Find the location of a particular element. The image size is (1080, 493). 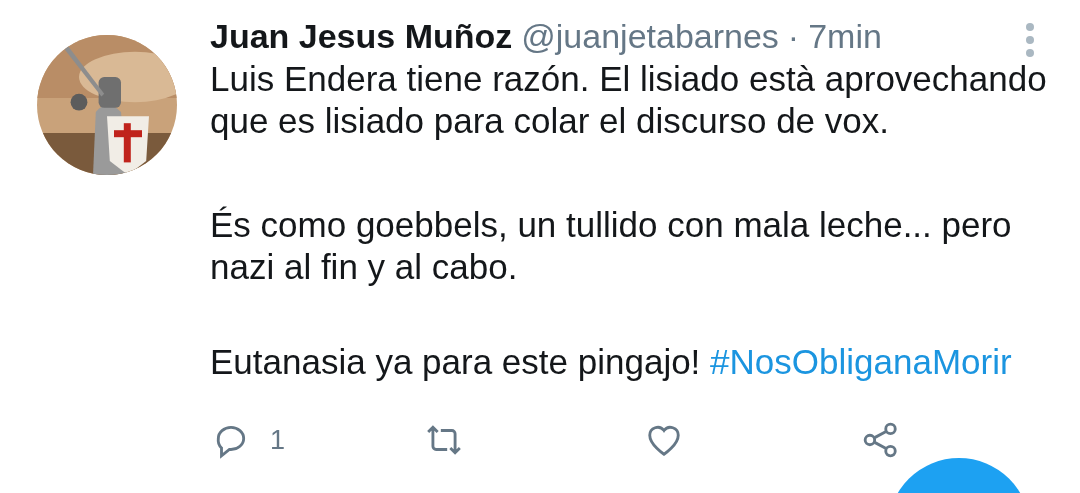

tweet-text: És como goebbels, un tullido con mala leche... pero nazi al fin y al cabo. is located at coordinates (611, 246).